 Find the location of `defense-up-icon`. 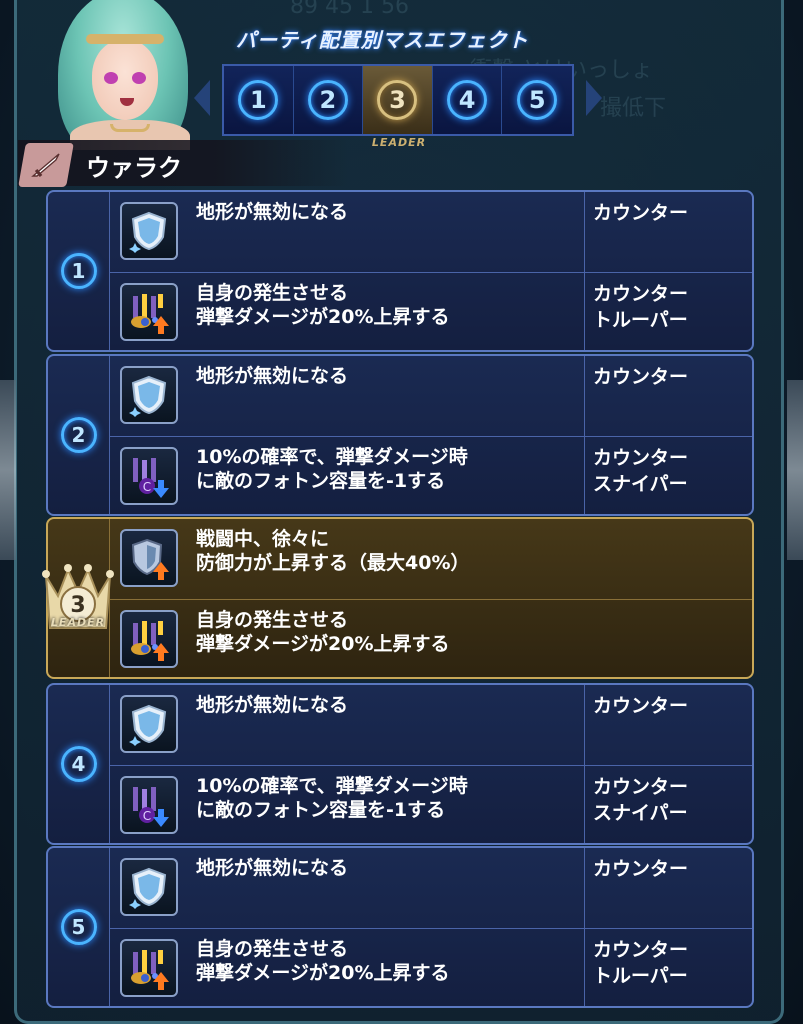

defense-up-icon is located at coordinates (149, 558).